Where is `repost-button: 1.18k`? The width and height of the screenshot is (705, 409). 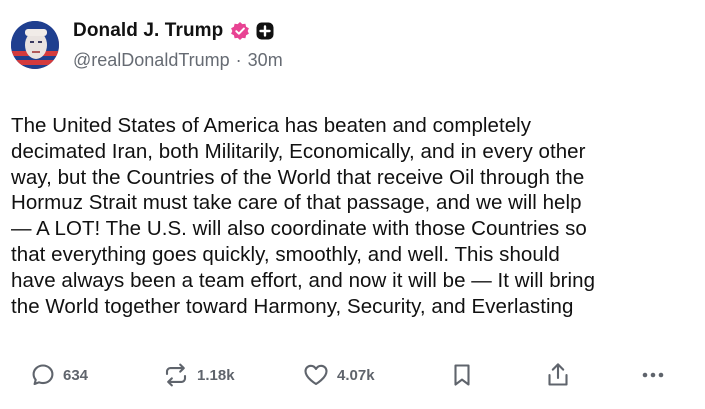
repost-button: 1.18k is located at coordinates (198, 375).